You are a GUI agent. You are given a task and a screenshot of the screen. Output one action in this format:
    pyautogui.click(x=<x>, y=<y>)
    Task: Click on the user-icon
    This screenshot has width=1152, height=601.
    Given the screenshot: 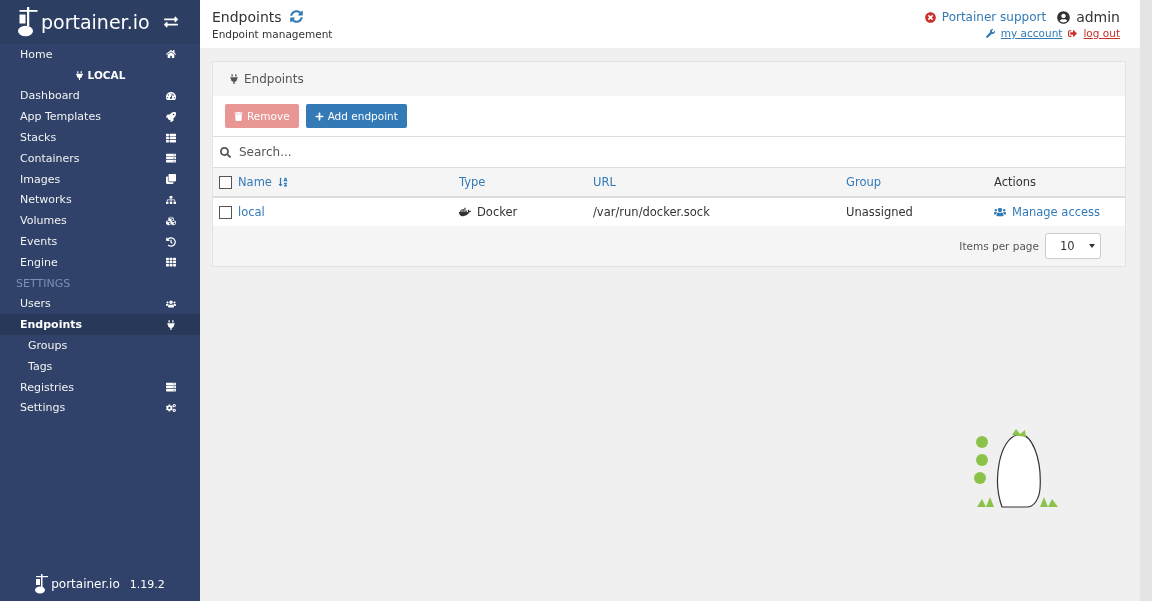 What is the action you would take?
    pyautogui.click(x=1064, y=17)
    